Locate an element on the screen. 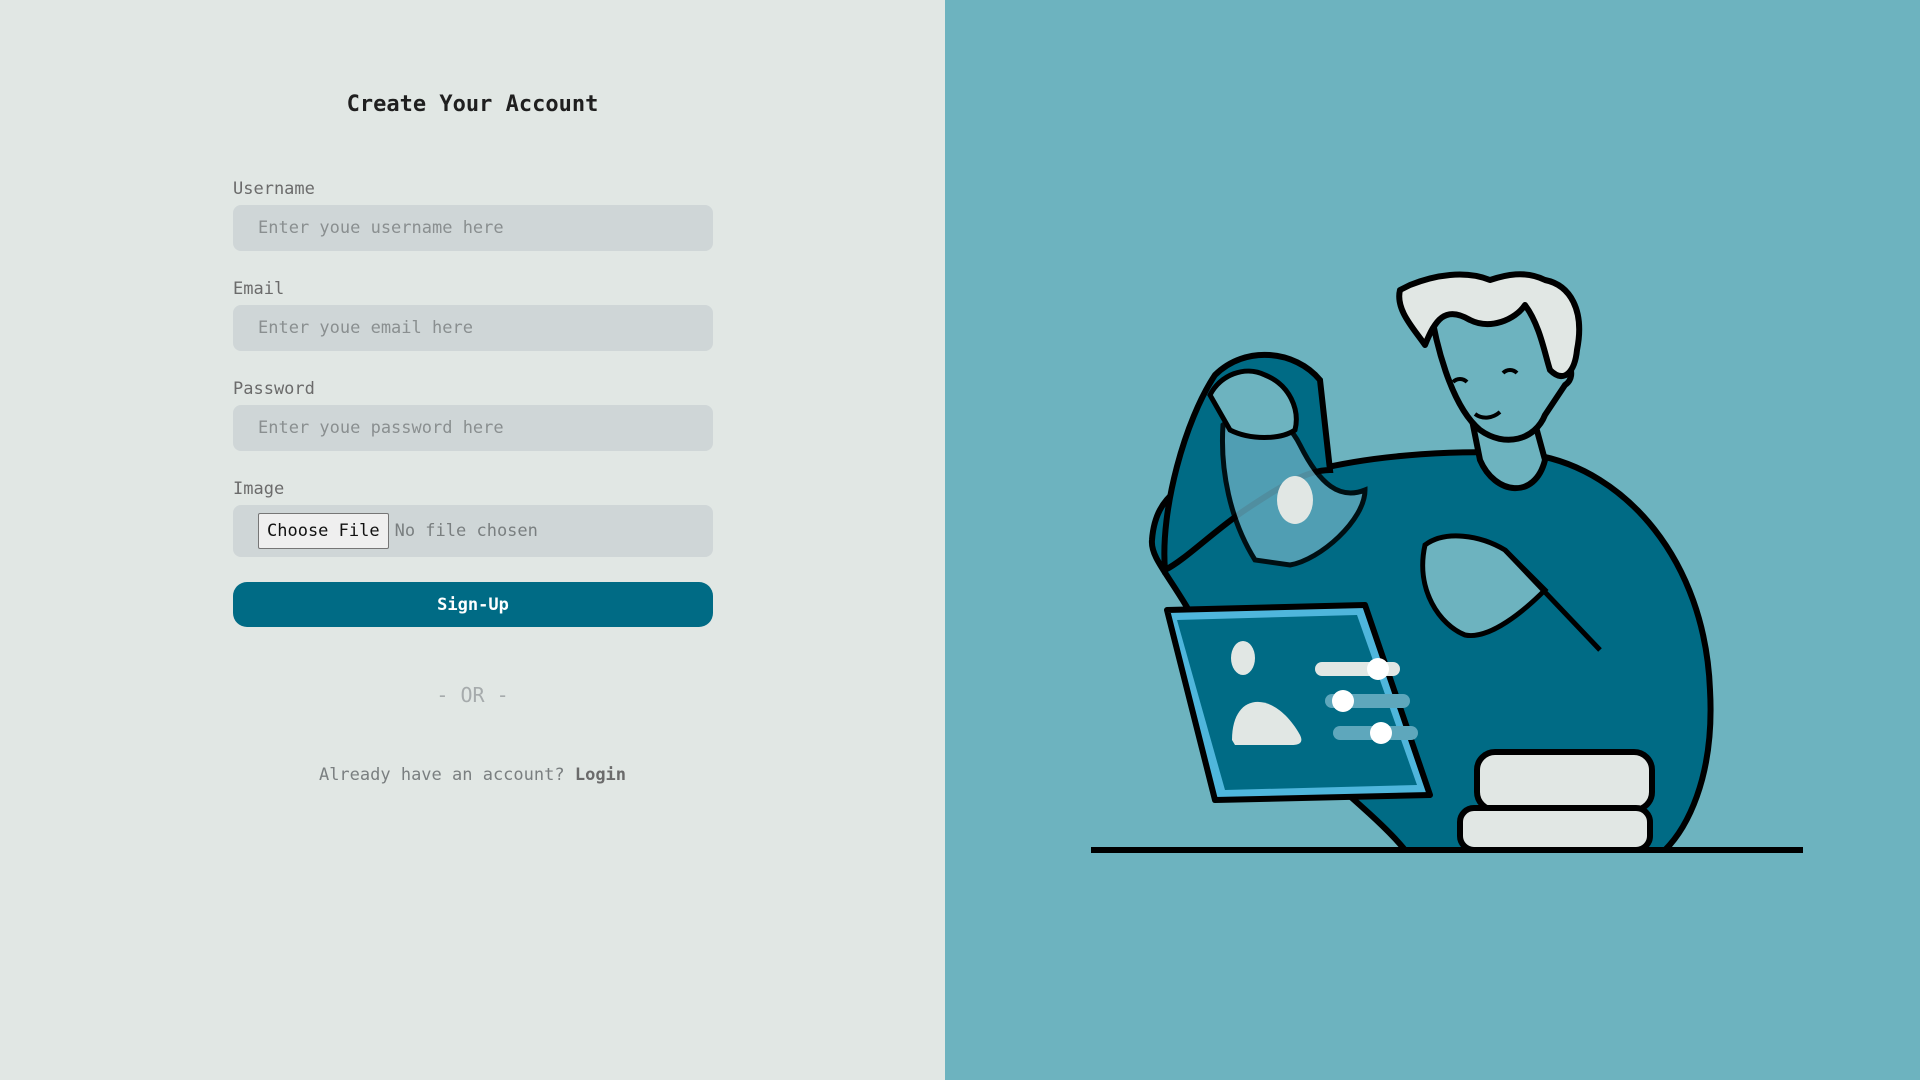  image-file-field: Choose File No file chosen is located at coordinates (473, 531).